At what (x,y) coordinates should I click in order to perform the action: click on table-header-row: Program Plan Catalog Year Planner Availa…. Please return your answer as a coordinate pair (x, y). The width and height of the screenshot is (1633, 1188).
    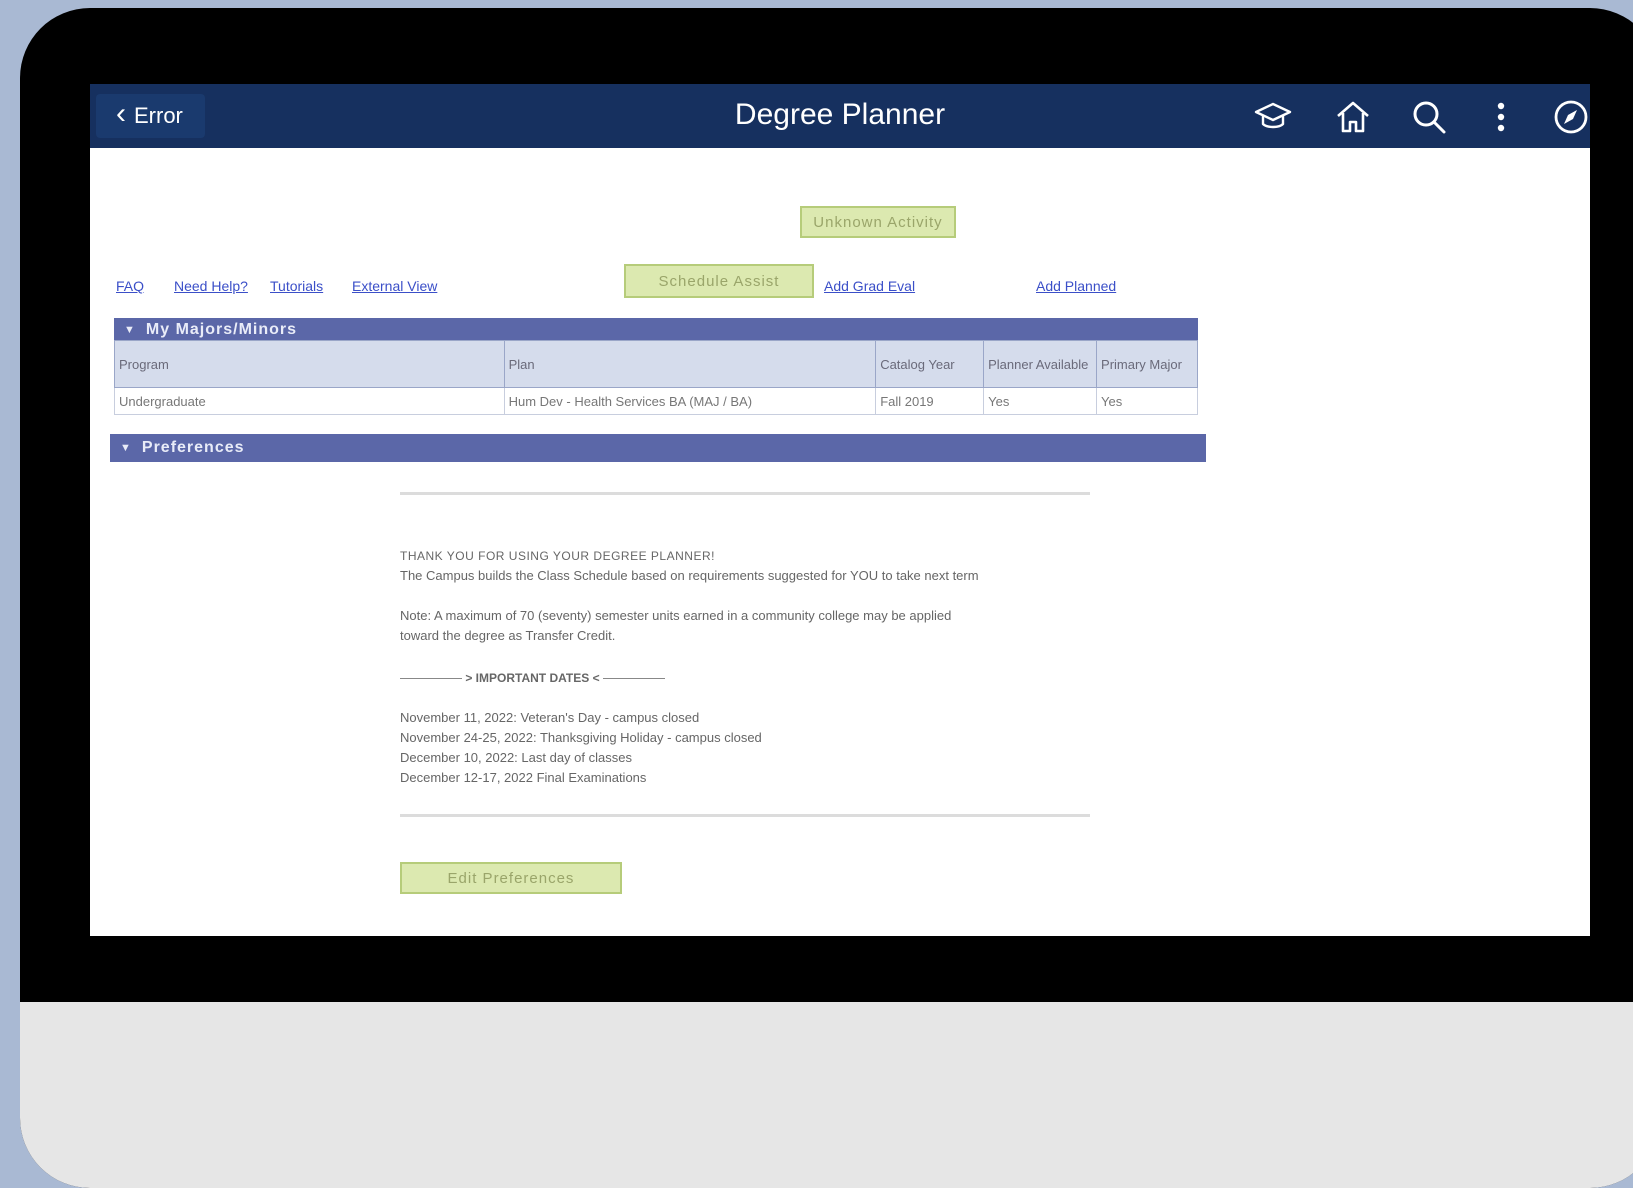
    Looking at the image, I should click on (656, 364).